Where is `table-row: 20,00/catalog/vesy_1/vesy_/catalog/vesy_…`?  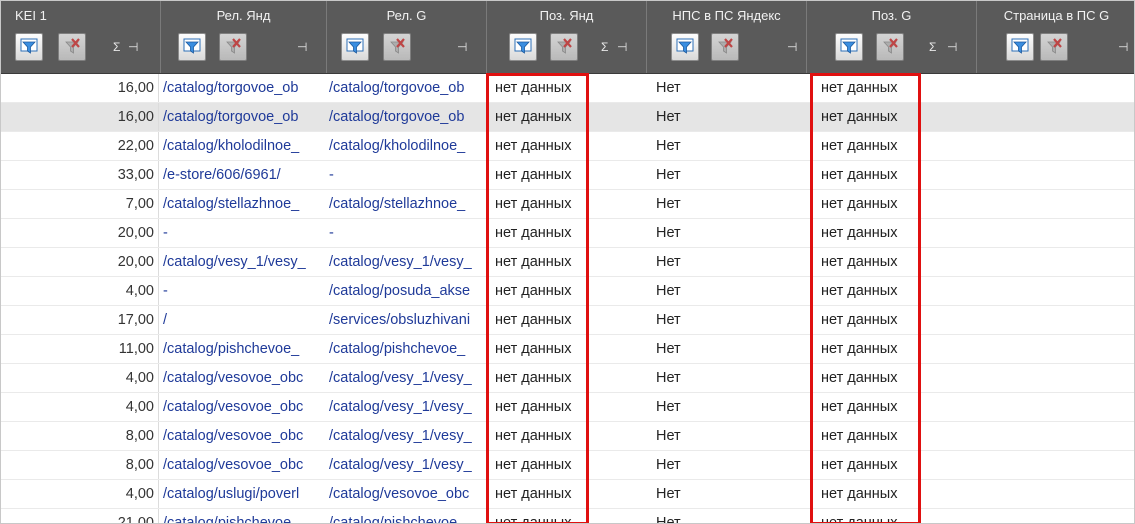
table-row: 20,00/catalog/vesy_1/vesy_/catalog/vesy_… is located at coordinates (567, 262).